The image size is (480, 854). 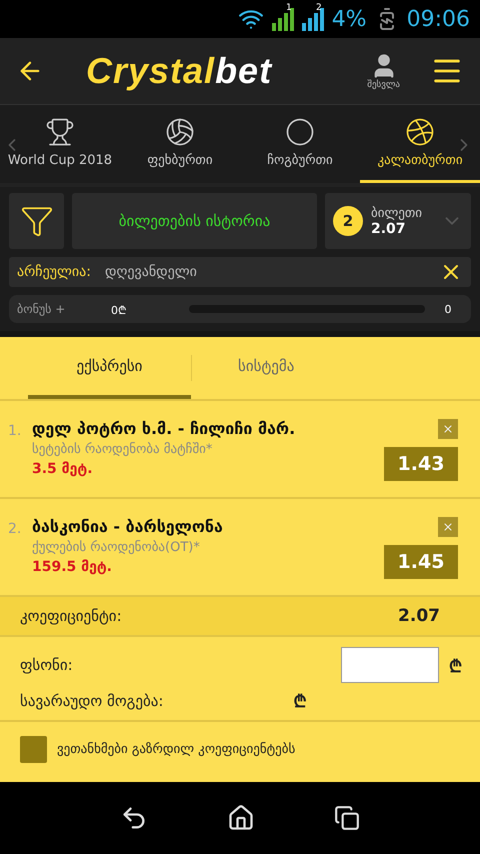 I want to click on home-button, so click(x=240, y=818).